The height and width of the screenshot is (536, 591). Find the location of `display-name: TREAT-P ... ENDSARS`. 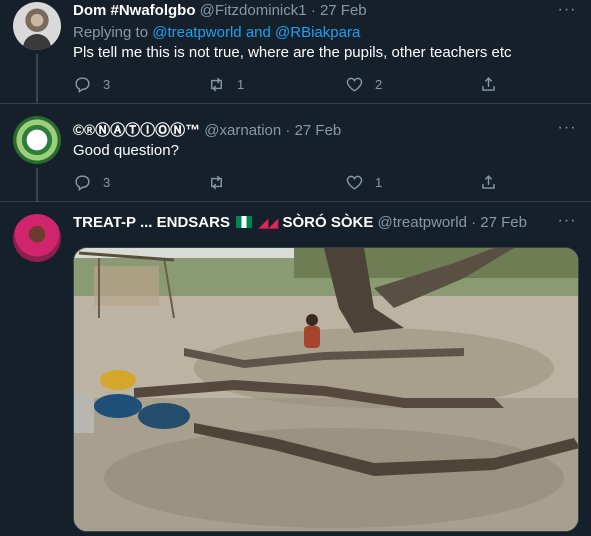

display-name: TREAT-P ... ENDSARS is located at coordinates (151, 222).